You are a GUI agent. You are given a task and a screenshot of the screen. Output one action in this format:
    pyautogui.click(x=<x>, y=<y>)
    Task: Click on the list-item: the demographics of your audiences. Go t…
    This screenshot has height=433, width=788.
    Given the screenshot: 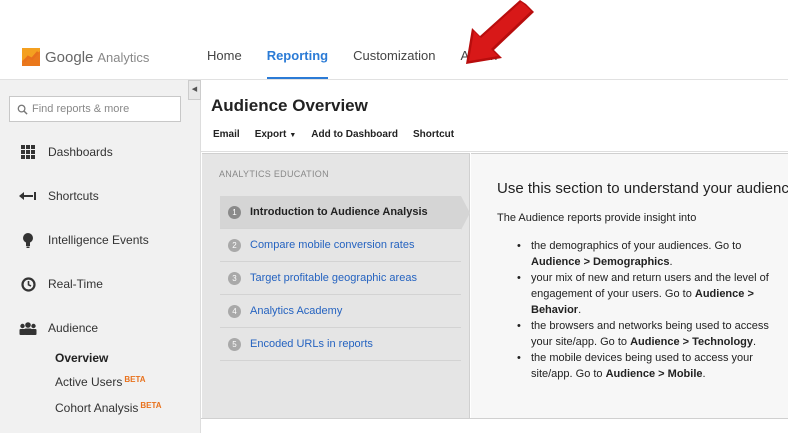 What is the action you would take?
    pyautogui.click(x=647, y=254)
    